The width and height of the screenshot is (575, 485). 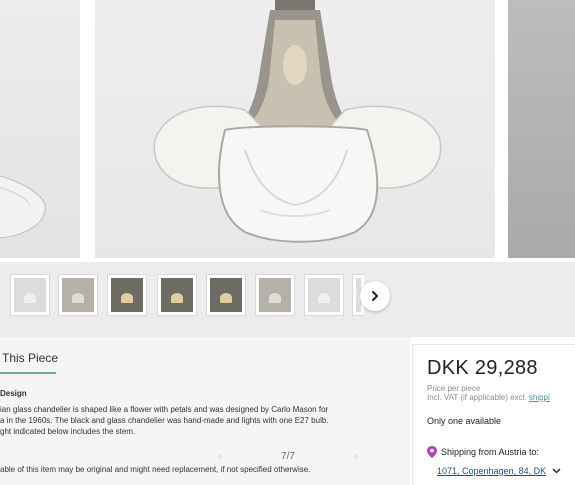 I want to click on shipping-from: Shipping from Austria to:, so click(x=501, y=452).